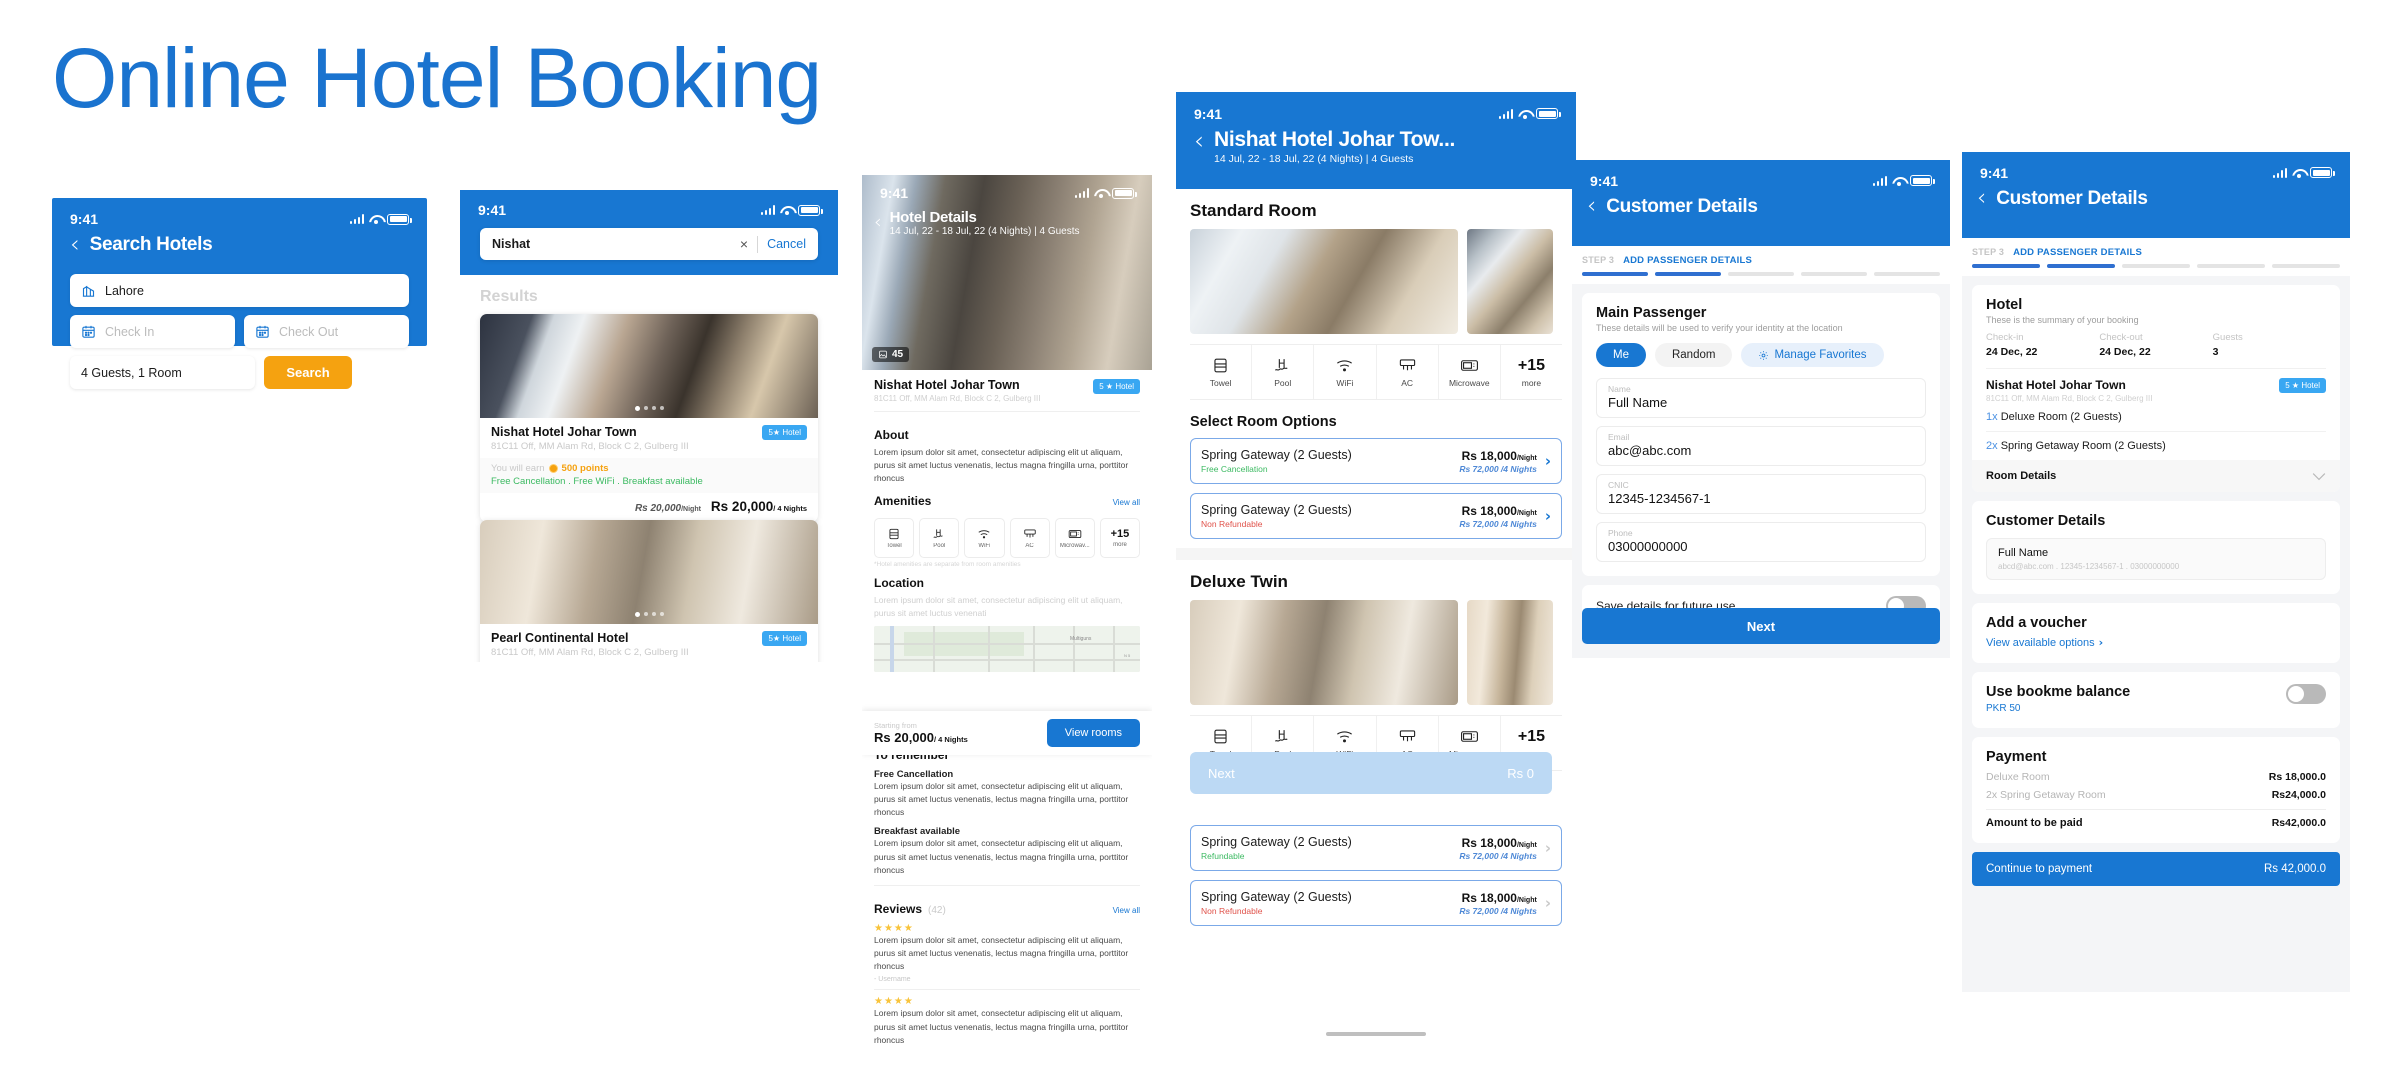  What do you see at coordinates (326, 331) in the screenshot?
I see `checkout-input: Check Out` at bounding box center [326, 331].